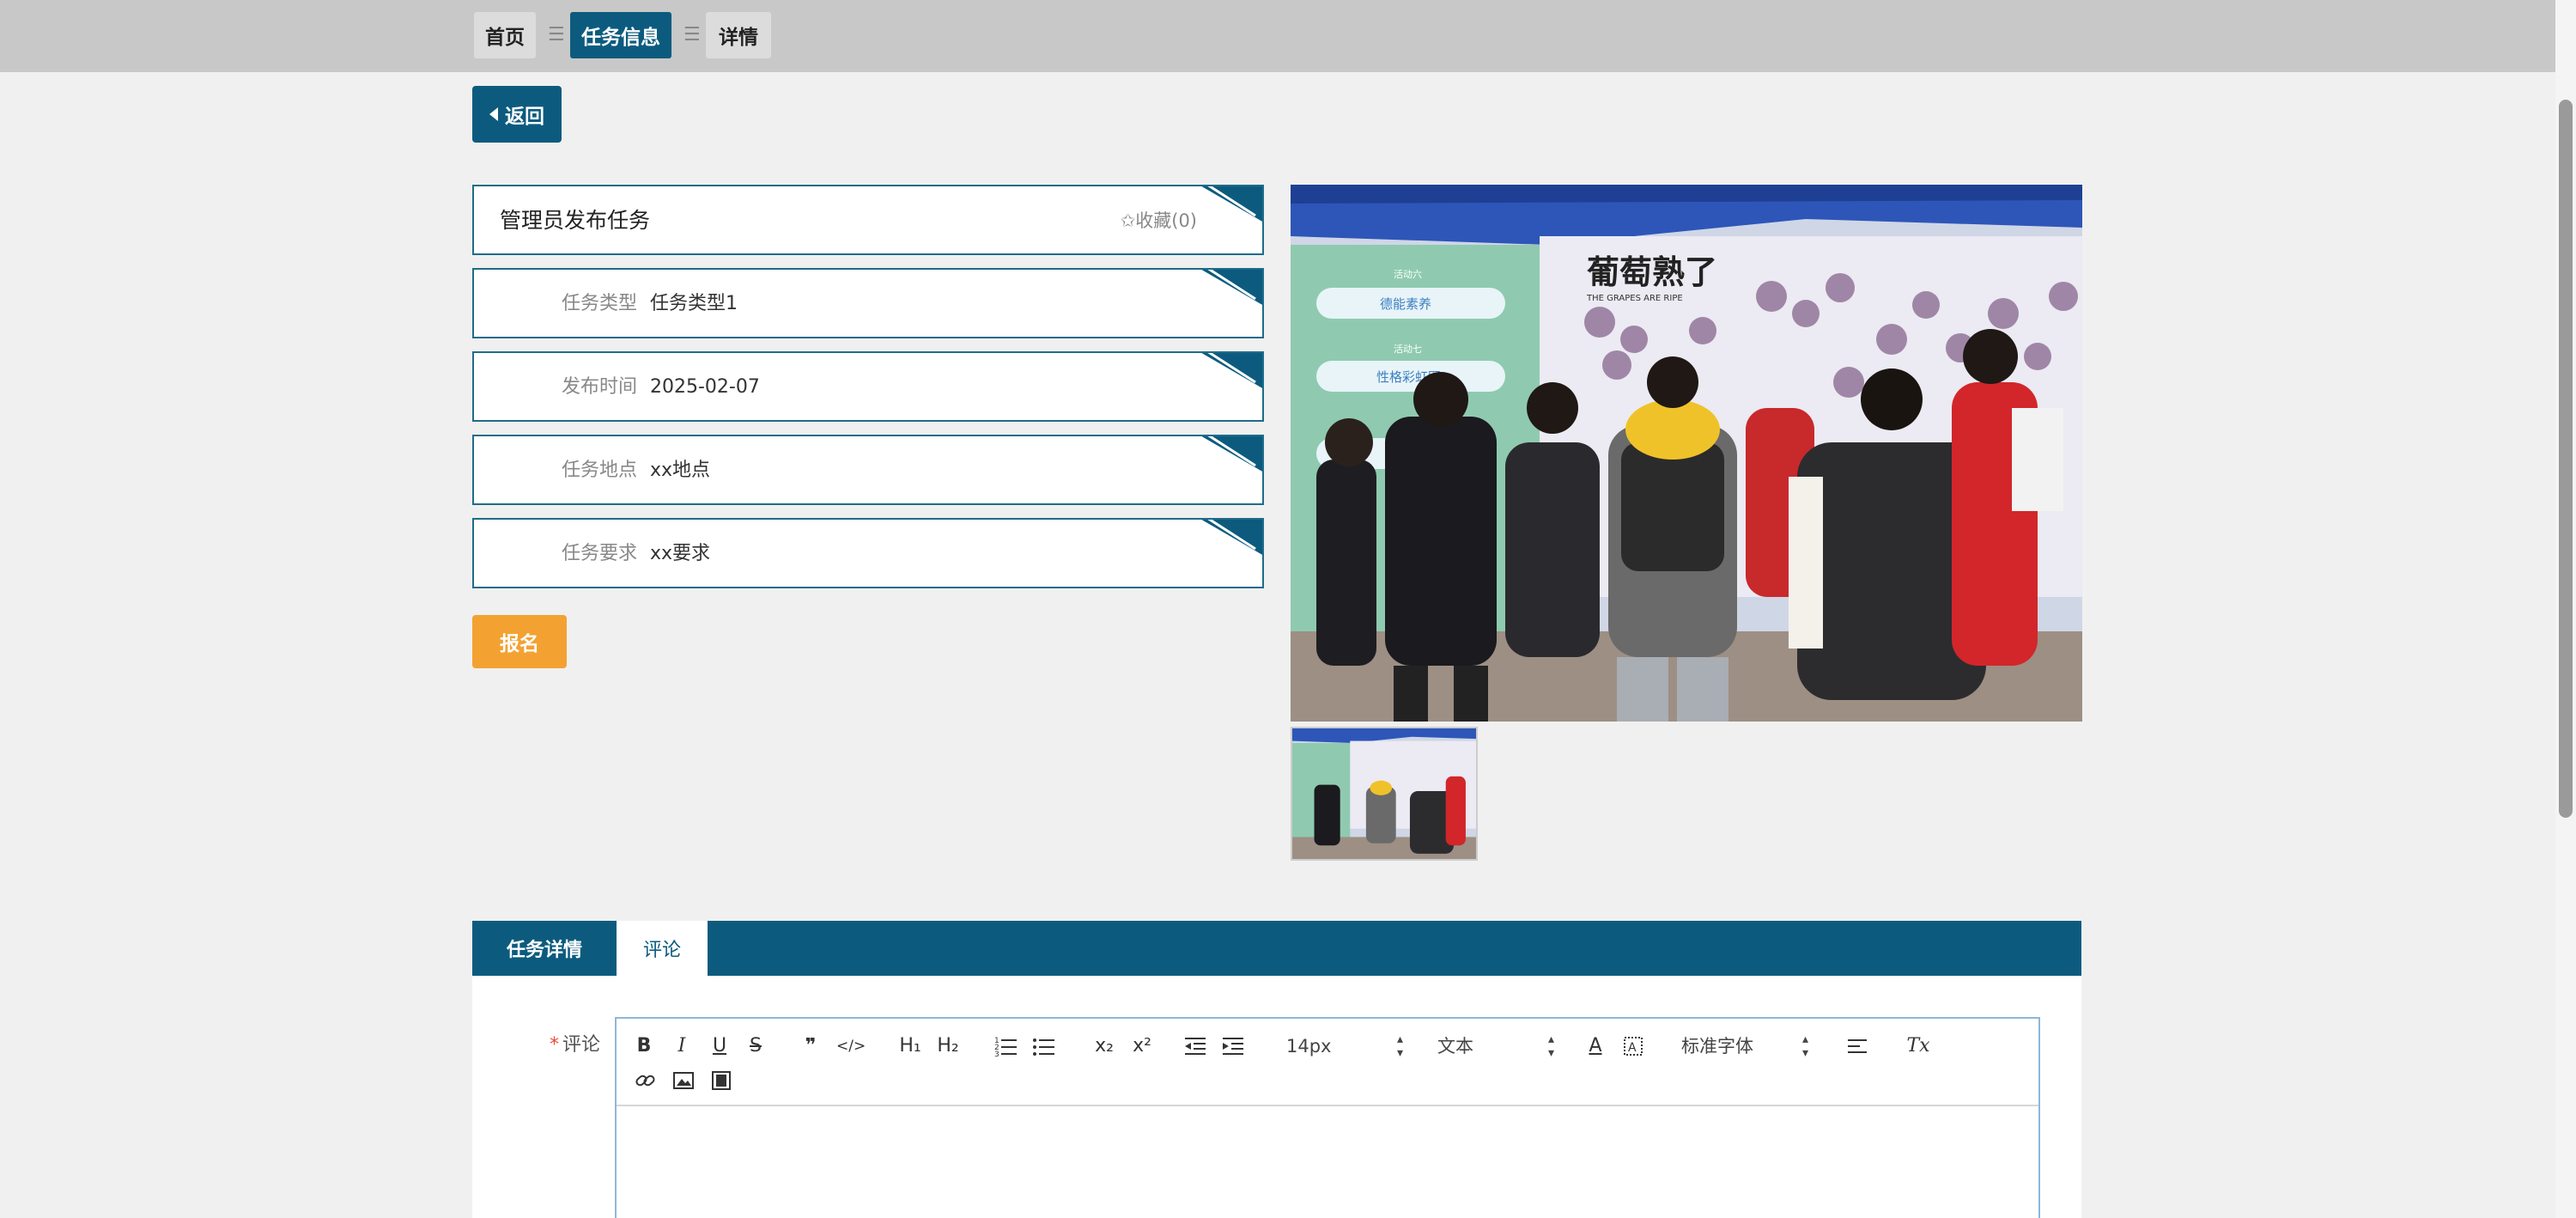 Image resolution: width=2576 pixels, height=1218 pixels. I want to click on field-value: 任务类型1, so click(694, 303).